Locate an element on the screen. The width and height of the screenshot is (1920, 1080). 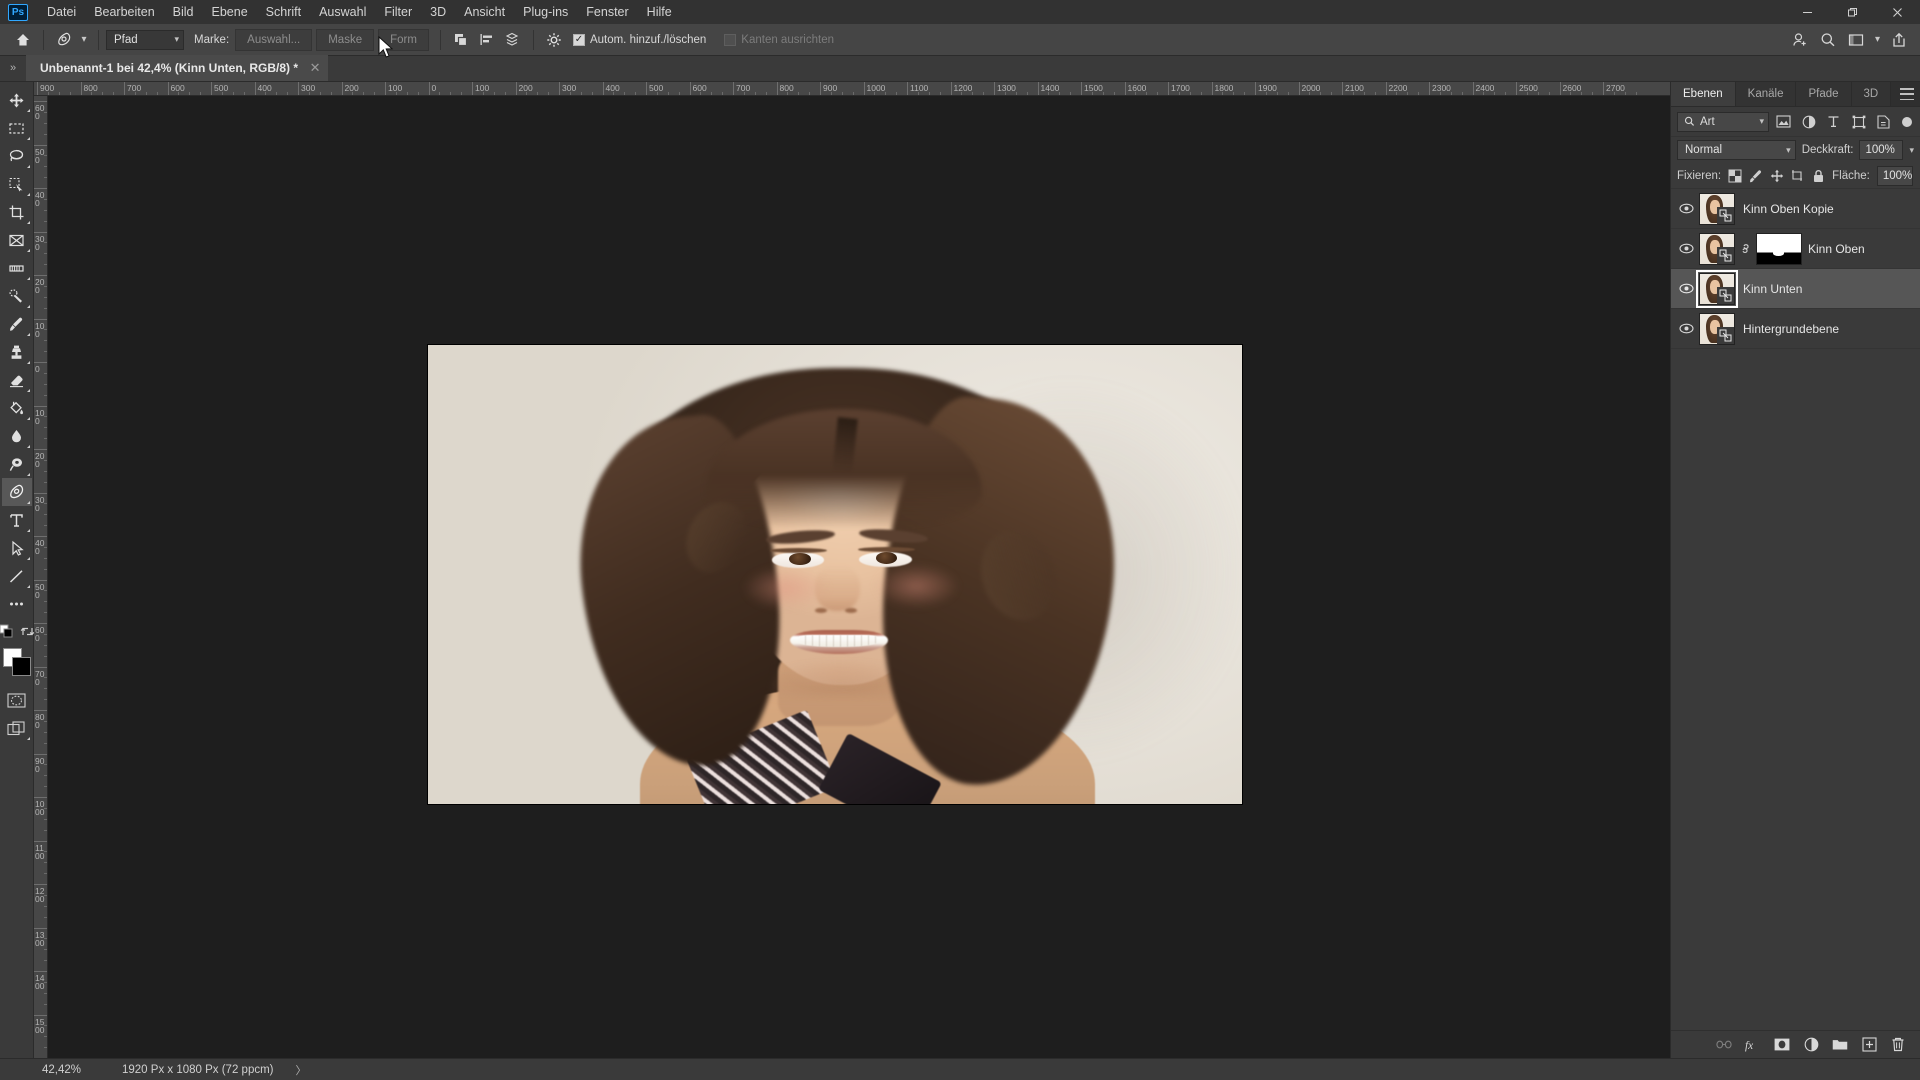
panel-menu-icon is located at coordinates (1907, 94).